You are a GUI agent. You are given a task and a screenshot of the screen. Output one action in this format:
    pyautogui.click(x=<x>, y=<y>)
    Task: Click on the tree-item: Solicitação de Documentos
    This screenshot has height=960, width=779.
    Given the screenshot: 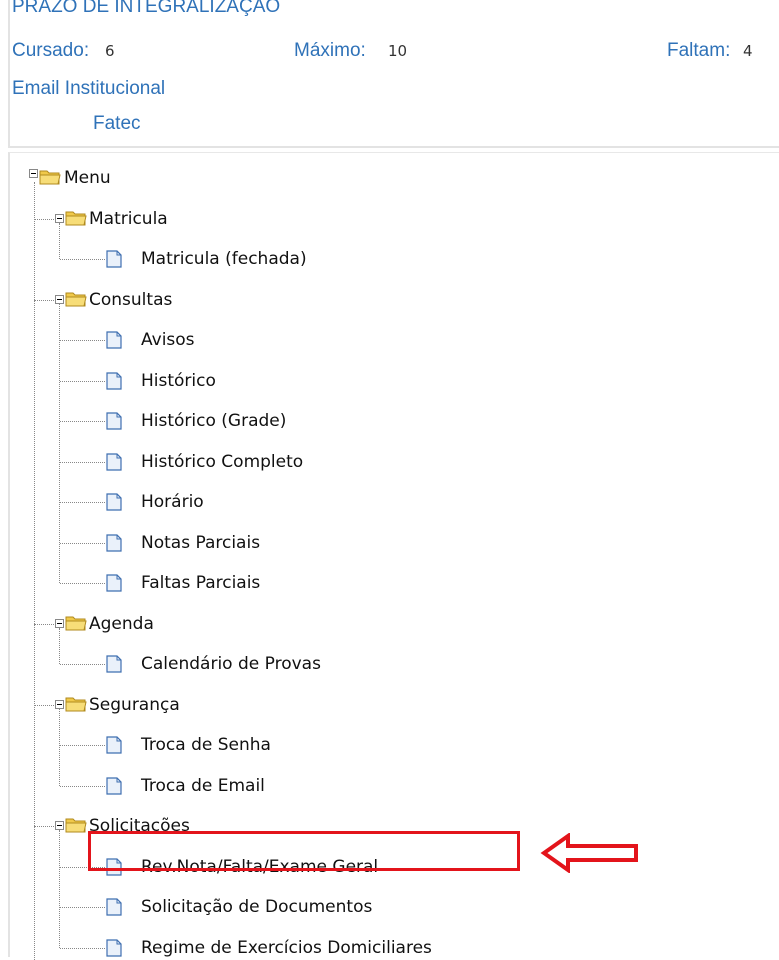 What is the action you would take?
    pyautogui.click(x=256, y=907)
    